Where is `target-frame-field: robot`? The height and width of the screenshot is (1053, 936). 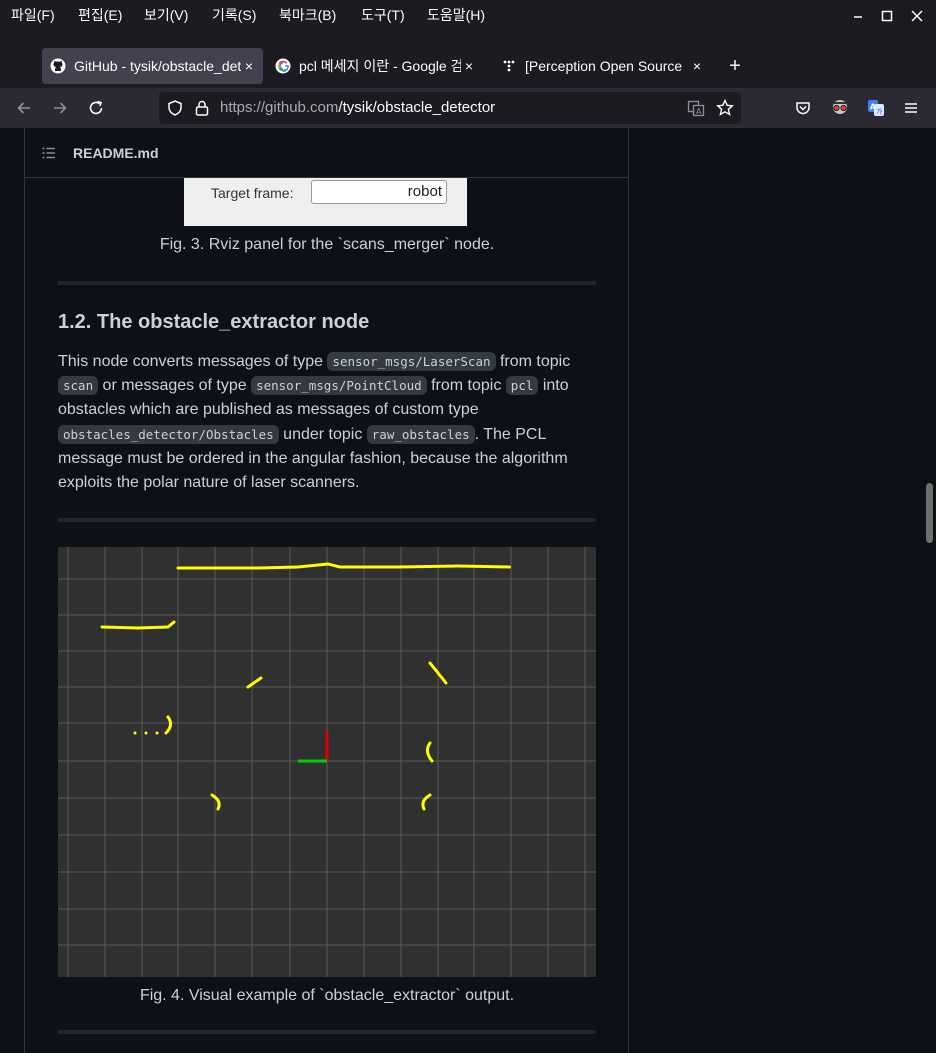
target-frame-field: robot is located at coordinates (379, 192).